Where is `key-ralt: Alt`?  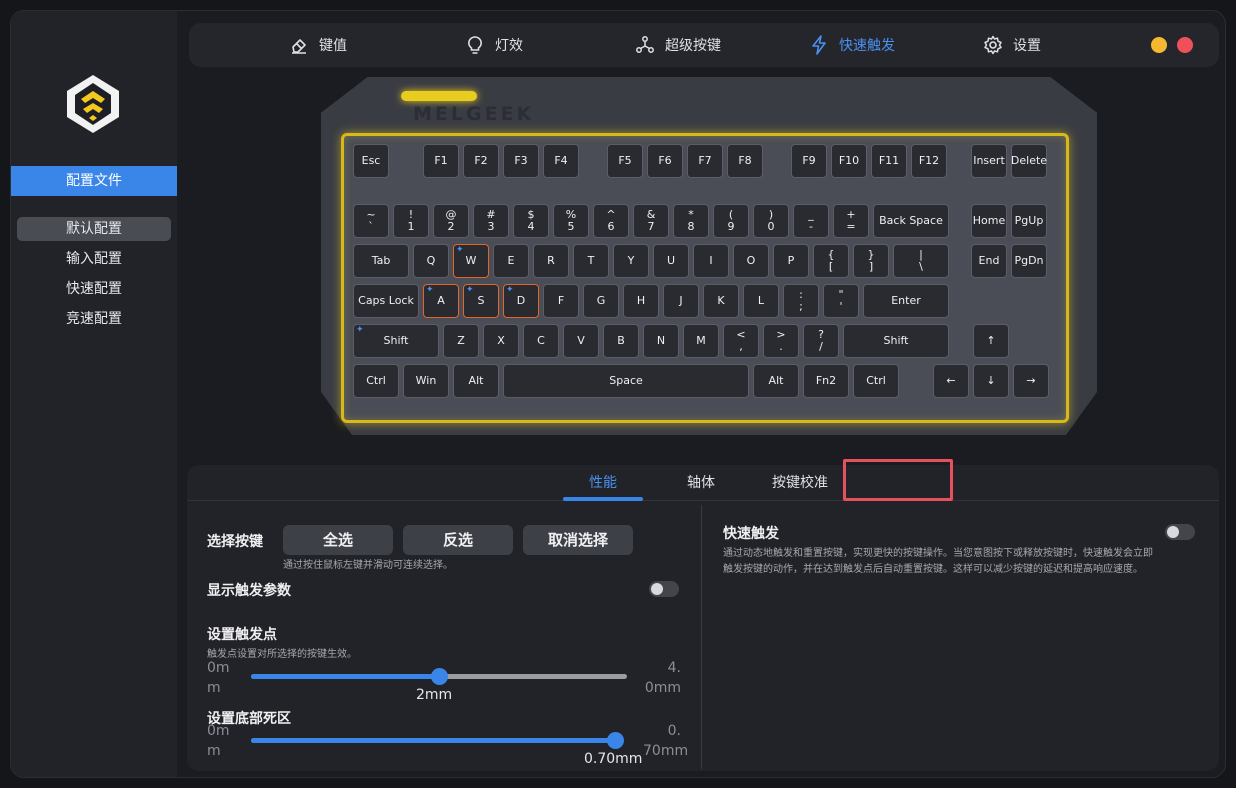
key-ralt: Alt is located at coordinates (776, 381).